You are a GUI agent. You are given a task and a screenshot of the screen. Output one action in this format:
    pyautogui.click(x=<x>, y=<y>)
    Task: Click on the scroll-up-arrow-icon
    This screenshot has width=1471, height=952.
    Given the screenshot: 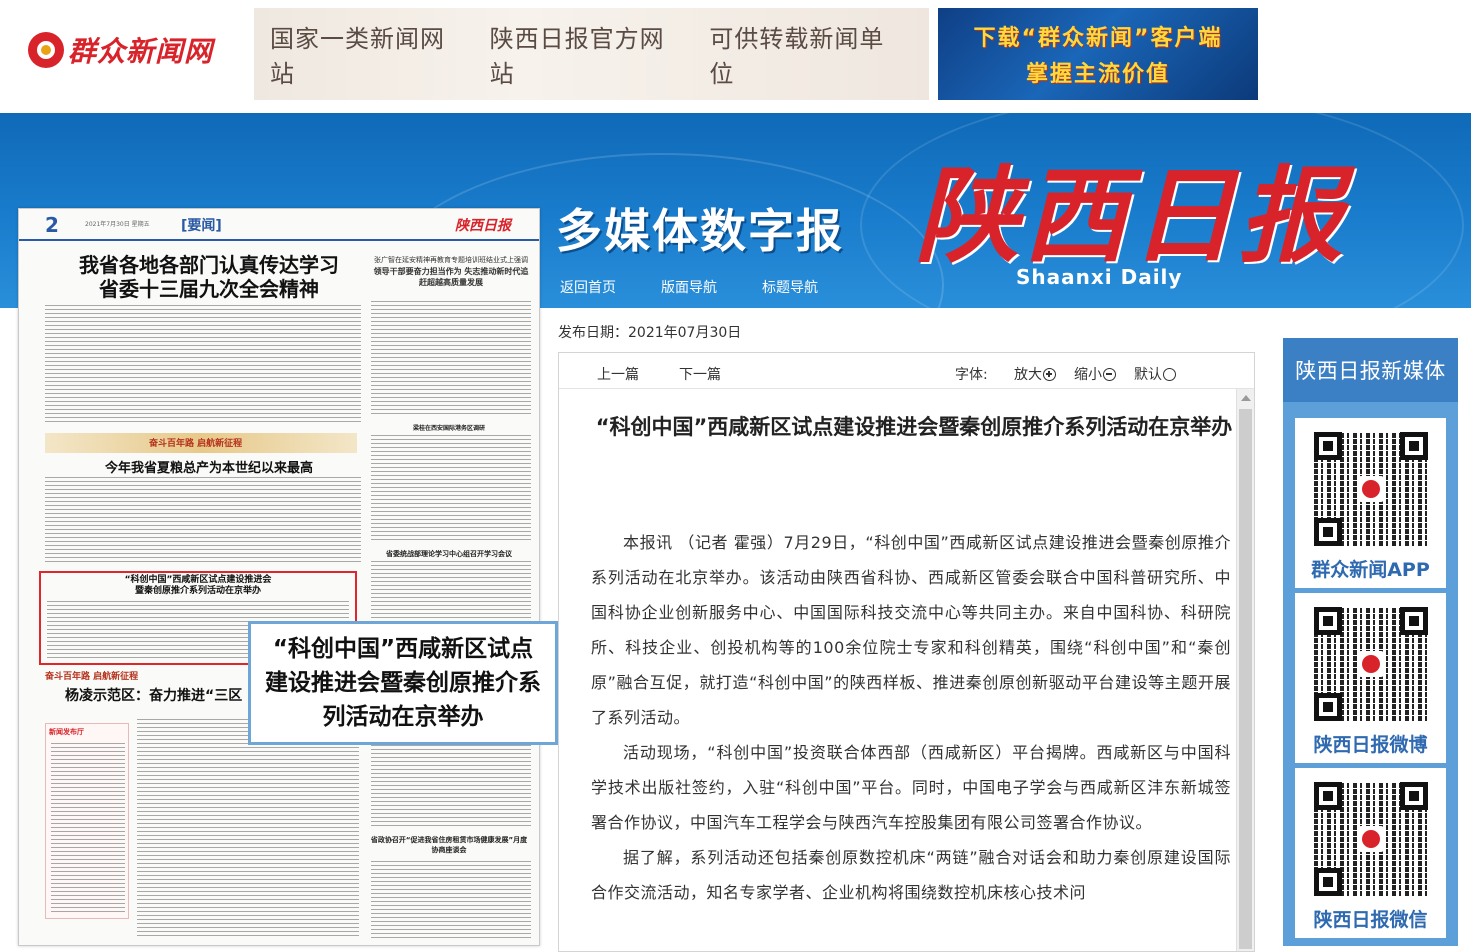 What is the action you would take?
    pyautogui.click(x=1246, y=398)
    